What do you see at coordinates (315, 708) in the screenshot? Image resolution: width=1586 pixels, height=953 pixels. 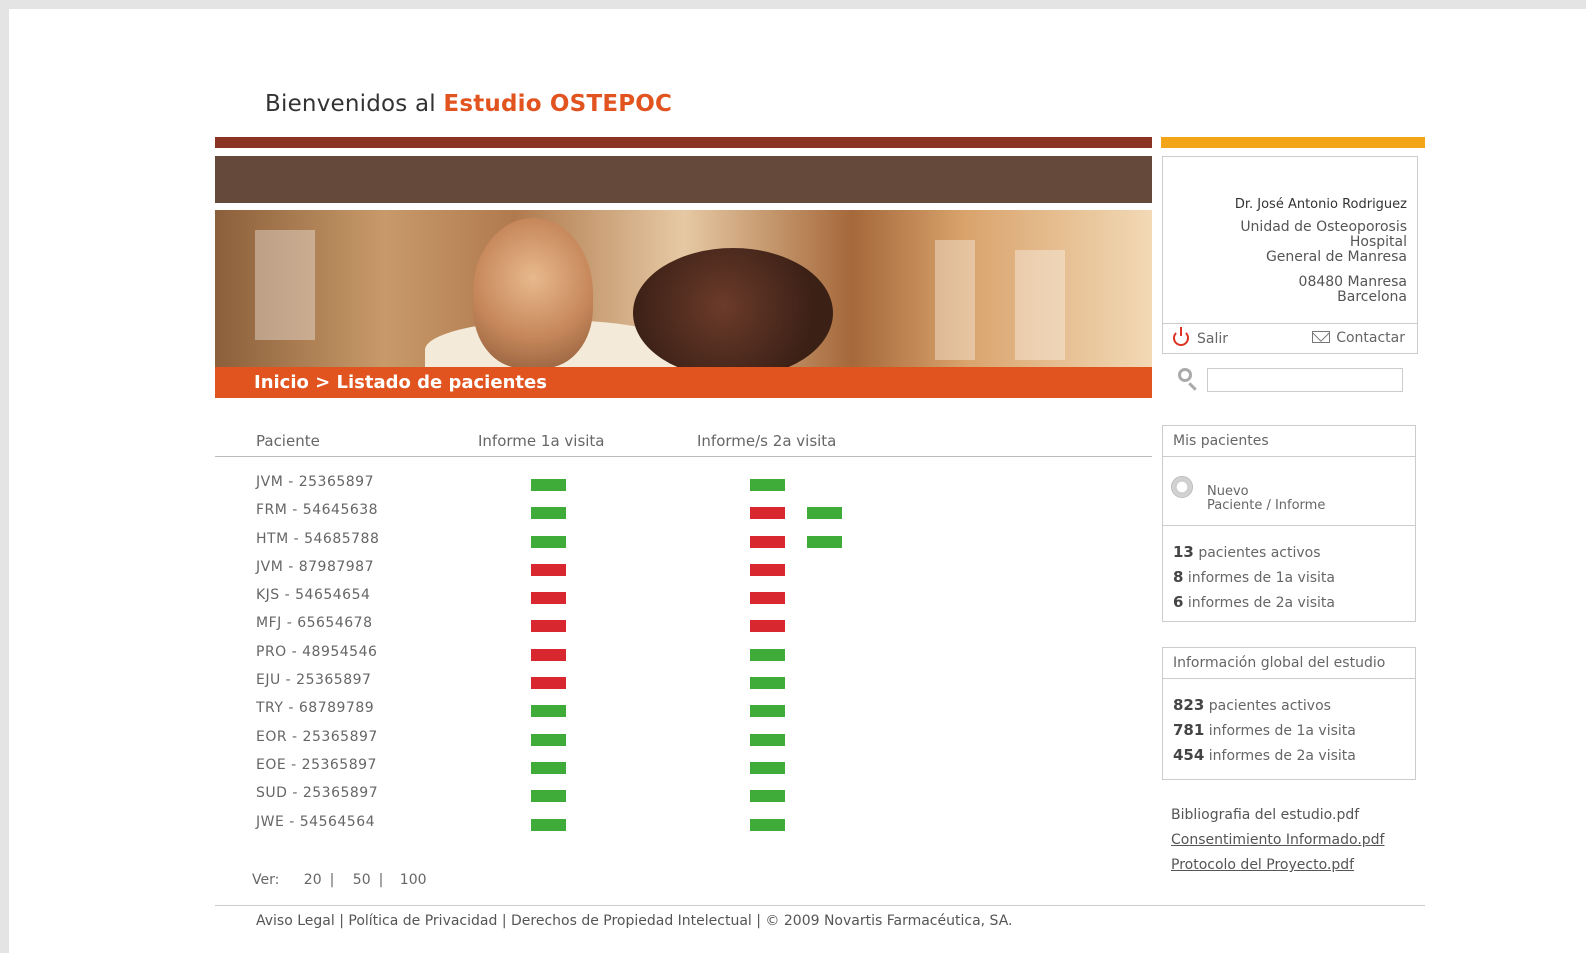 I see `patient-id: TRY - 68789789` at bounding box center [315, 708].